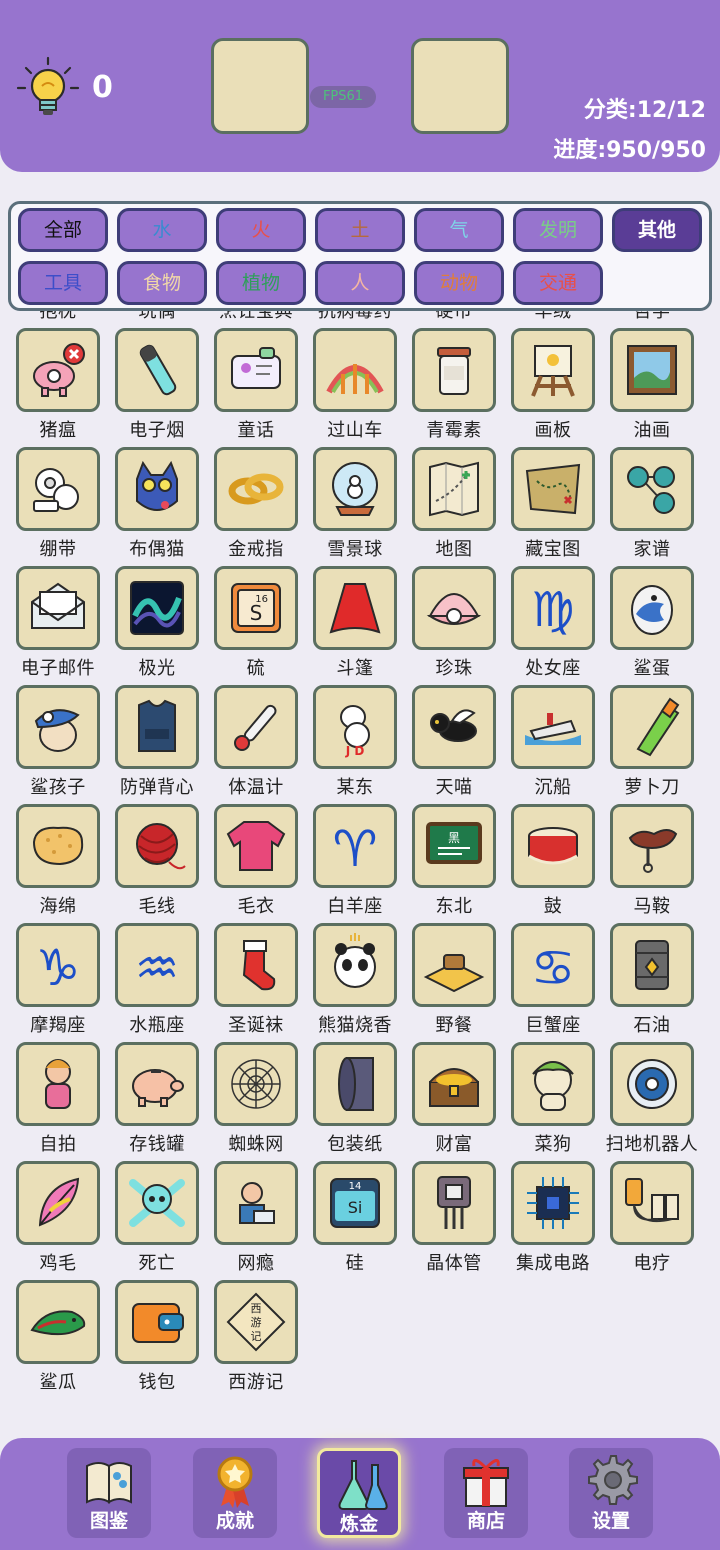  I want to click on element-card: 网瘾, so click(248, 1220).